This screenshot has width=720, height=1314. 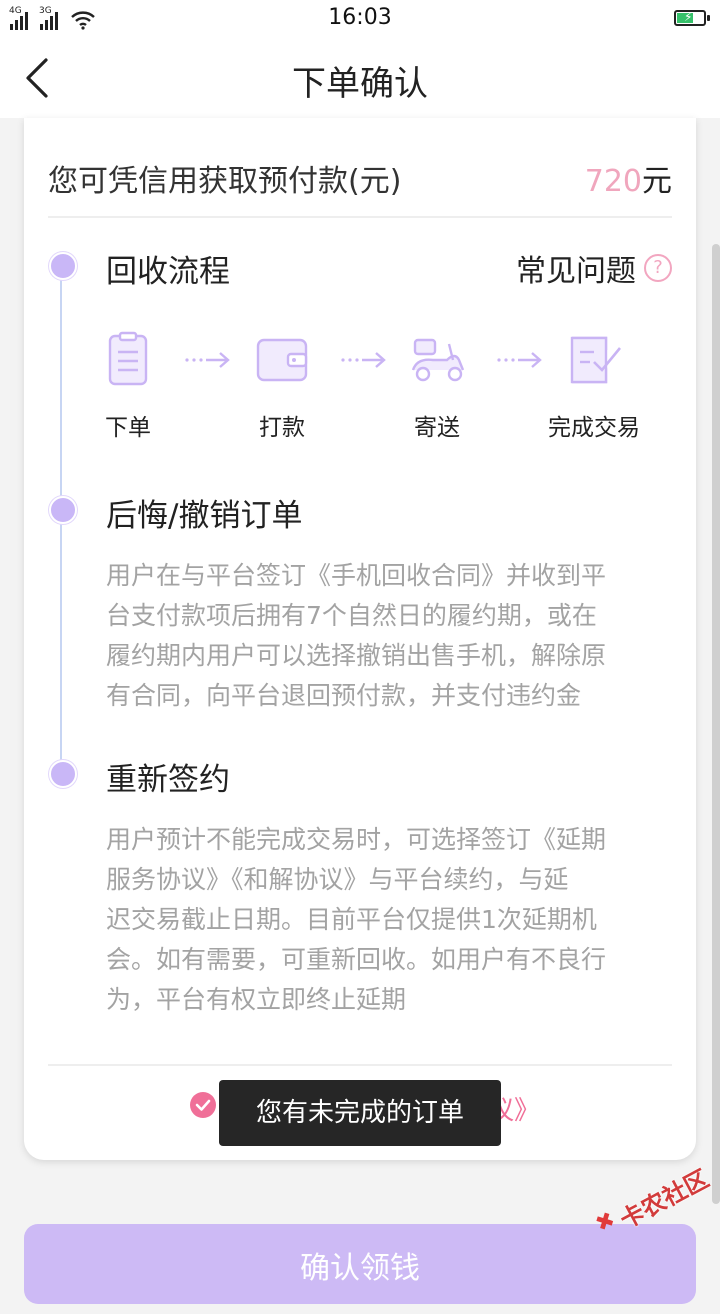 What do you see at coordinates (337, 879) in the screenshot?
I see `text-line: 服务协议》《和解协议》与平台续约，与延` at bounding box center [337, 879].